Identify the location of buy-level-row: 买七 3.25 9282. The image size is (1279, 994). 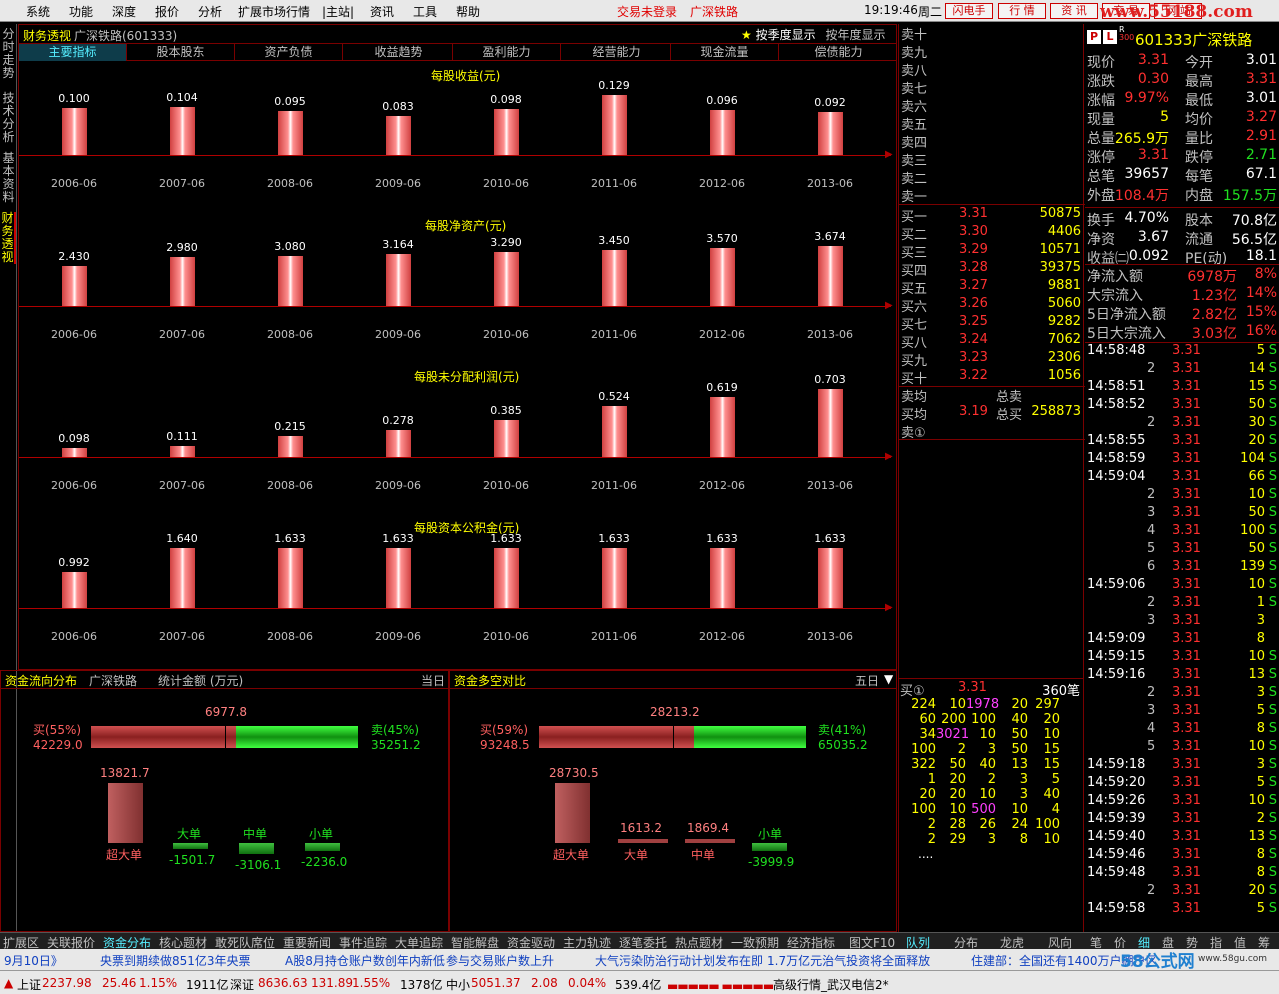
(992, 323).